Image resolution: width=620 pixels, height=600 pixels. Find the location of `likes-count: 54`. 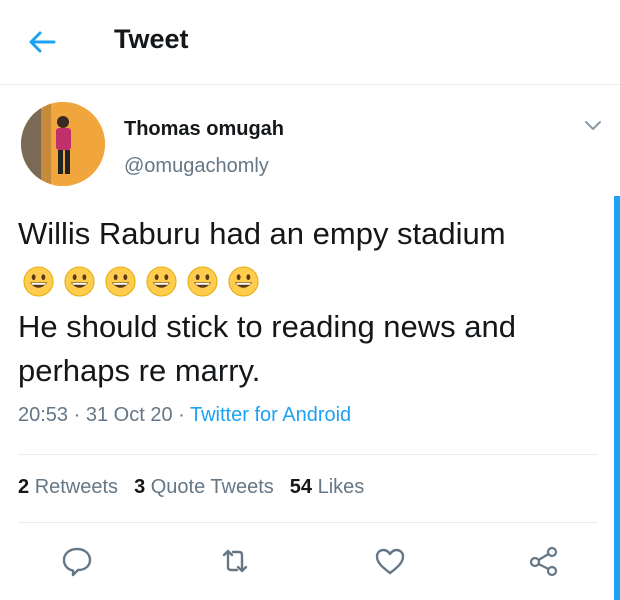

likes-count: 54 is located at coordinates (301, 487).